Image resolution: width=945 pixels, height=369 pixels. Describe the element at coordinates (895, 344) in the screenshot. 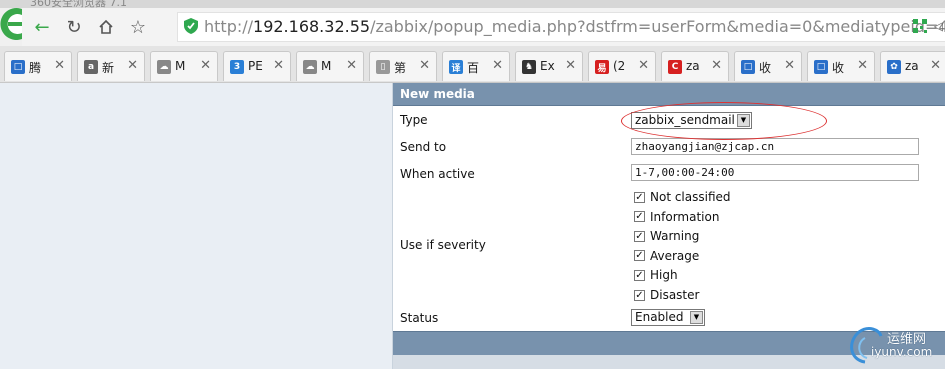

I see `watermark-logo: 运维网 iyunv.com` at that location.